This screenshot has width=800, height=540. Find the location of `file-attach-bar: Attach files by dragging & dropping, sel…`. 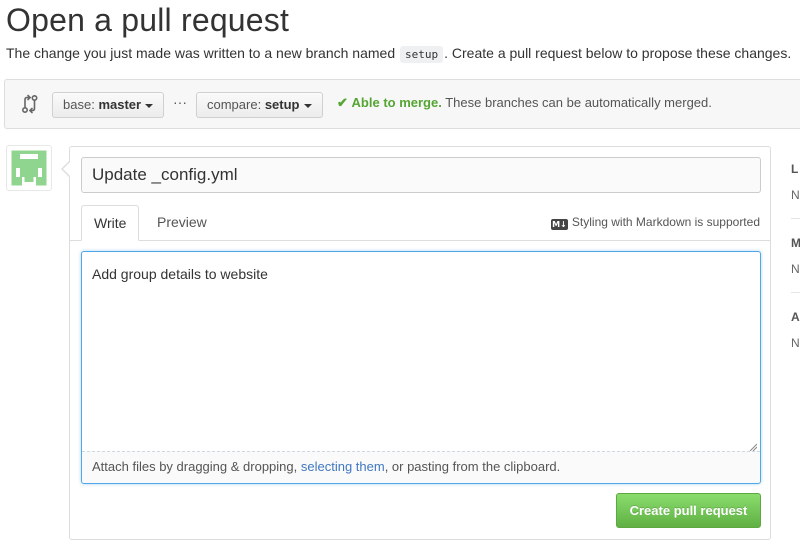

file-attach-bar: Attach files by dragging & dropping, sel… is located at coordinates (421, 467).